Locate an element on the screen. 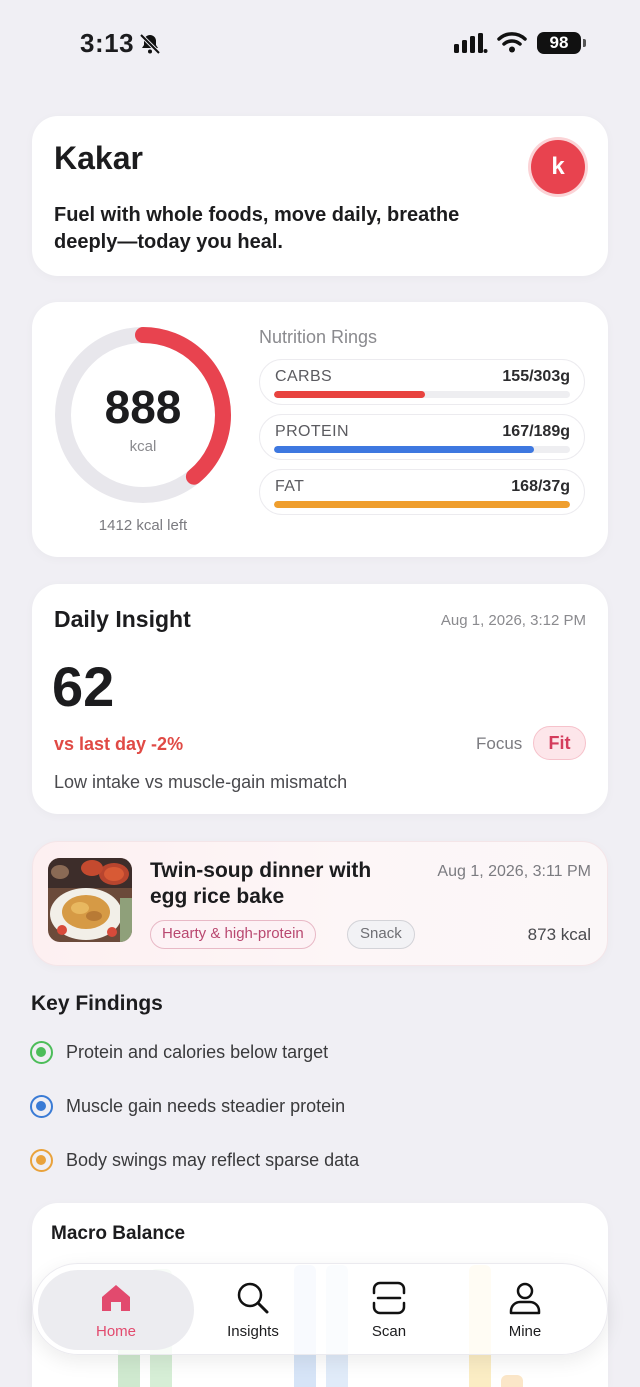  battery-icon: 98 is located at coordinates (561, 43).